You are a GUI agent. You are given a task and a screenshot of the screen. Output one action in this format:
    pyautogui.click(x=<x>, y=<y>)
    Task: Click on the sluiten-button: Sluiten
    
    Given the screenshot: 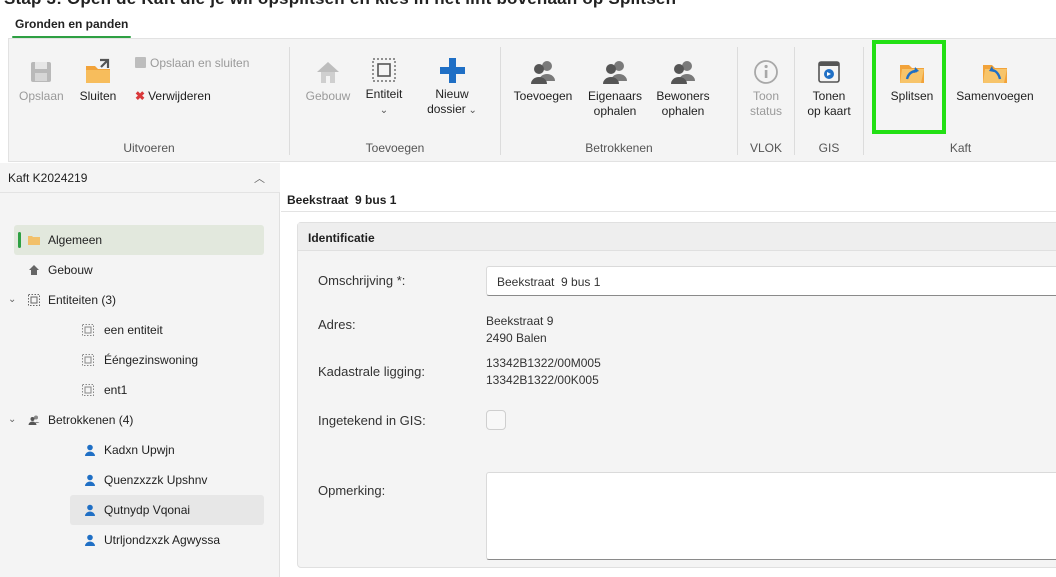 What is the action you would take?
    pyautogui.click(x=98, y=80)
    